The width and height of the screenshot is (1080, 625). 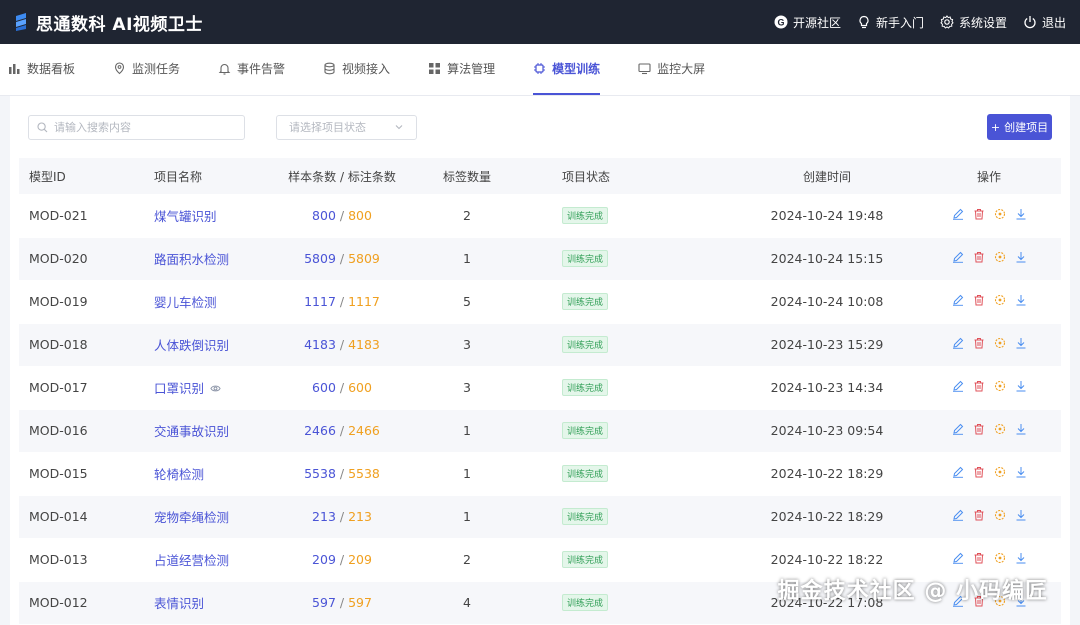 I want to click on project-name-link: 表情识别, so click(x=179, y=603).